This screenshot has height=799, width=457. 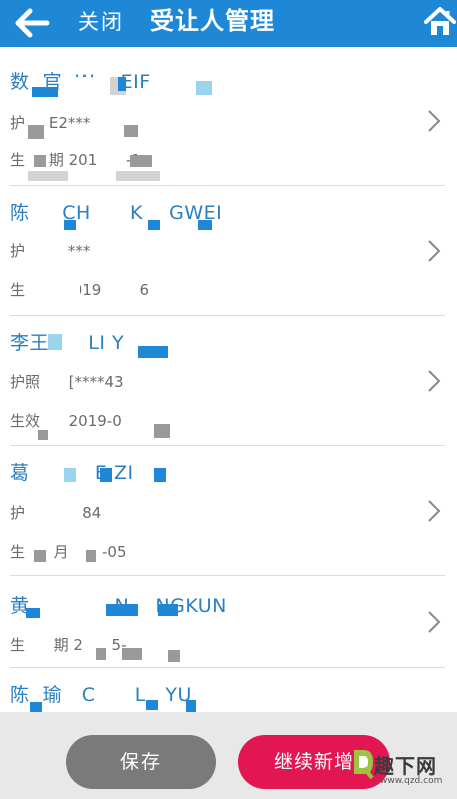 I want to click on home-icon, so click(x=440, y=22).